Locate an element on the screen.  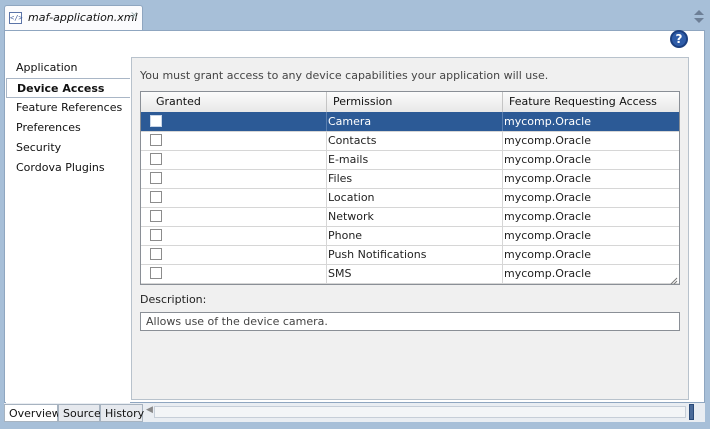
document-list-dropdown-icon is located at coordinates (699, 17).